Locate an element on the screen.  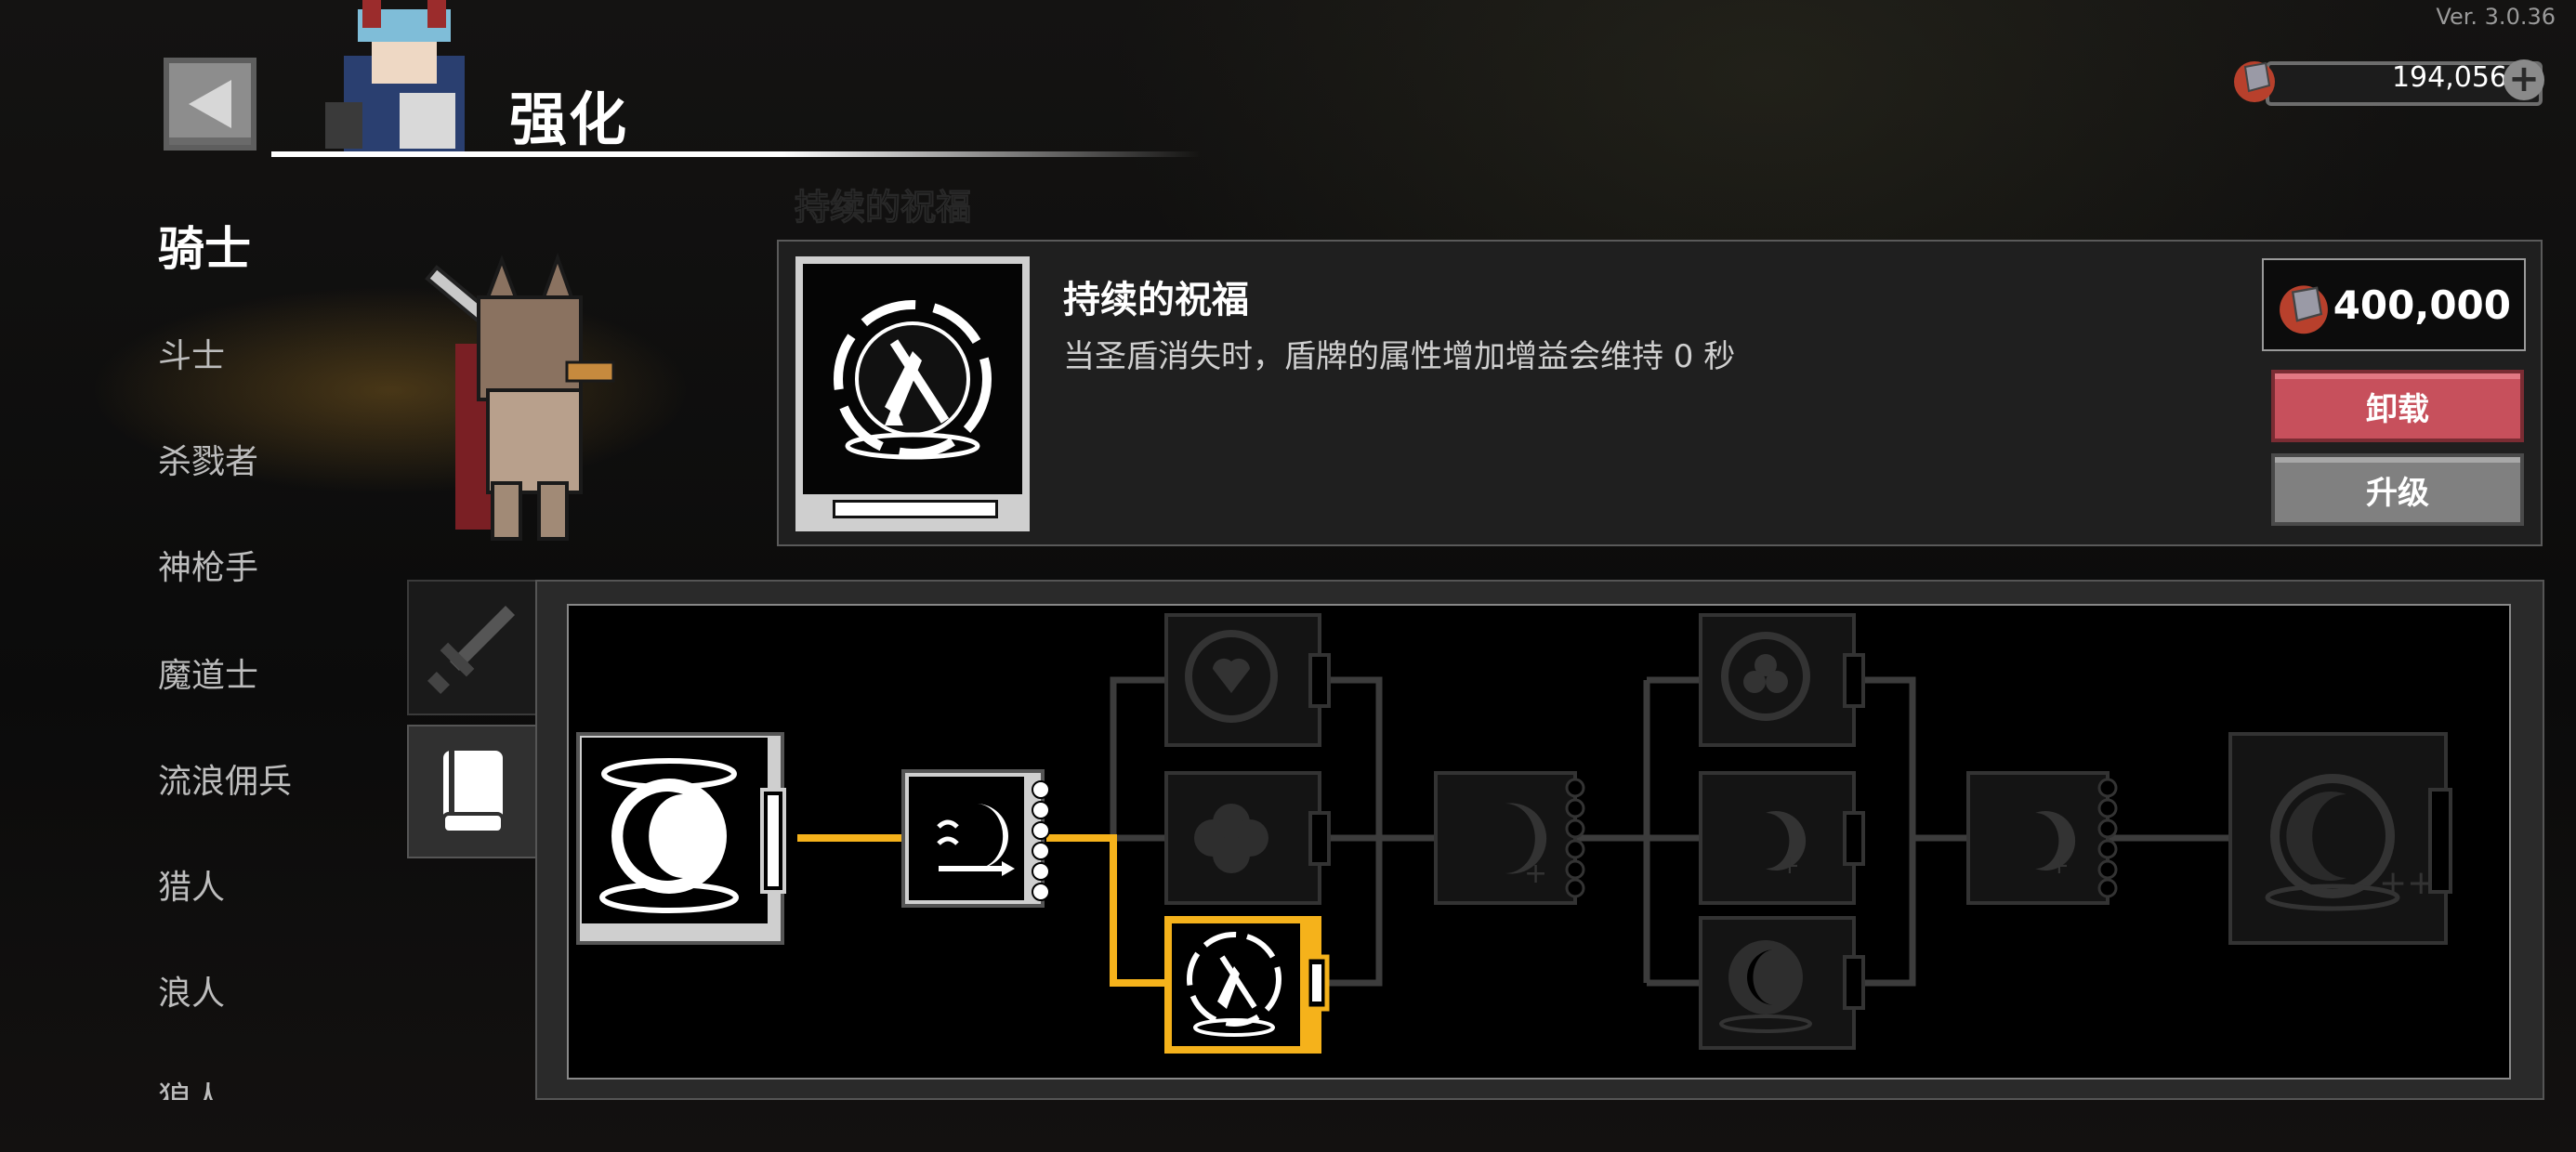
skill-name: 持续的祝福 is located at coordinates (1156, 300).